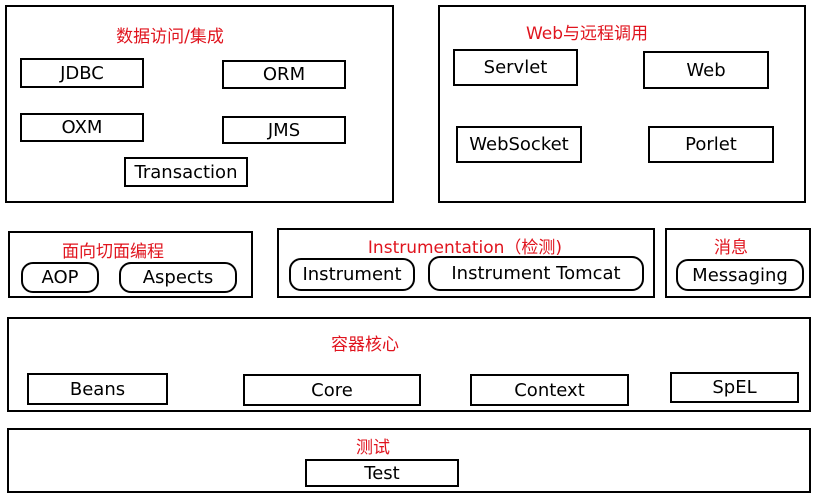 This screenshot has height=500, width=820. I want to click on module-instrument-tomcat: Instrument Tomcat, so click(536, 273).